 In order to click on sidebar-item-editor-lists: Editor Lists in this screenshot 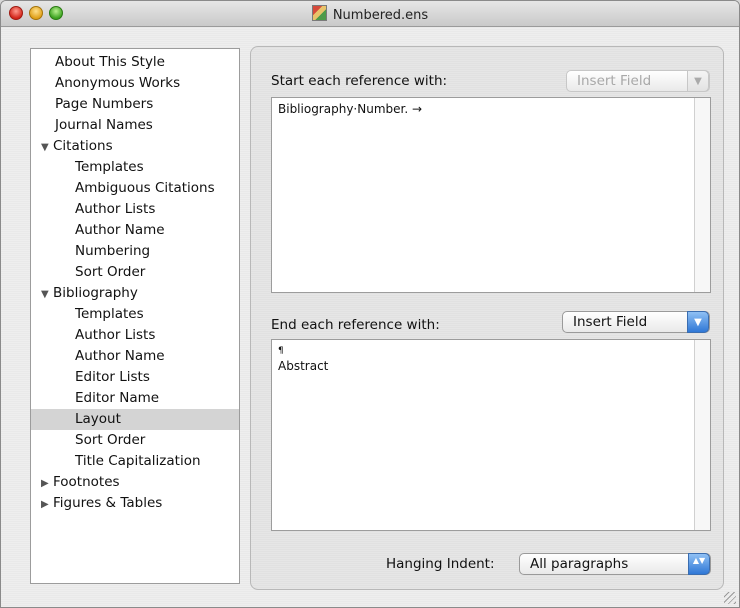, I will do `click(135, 377)`.